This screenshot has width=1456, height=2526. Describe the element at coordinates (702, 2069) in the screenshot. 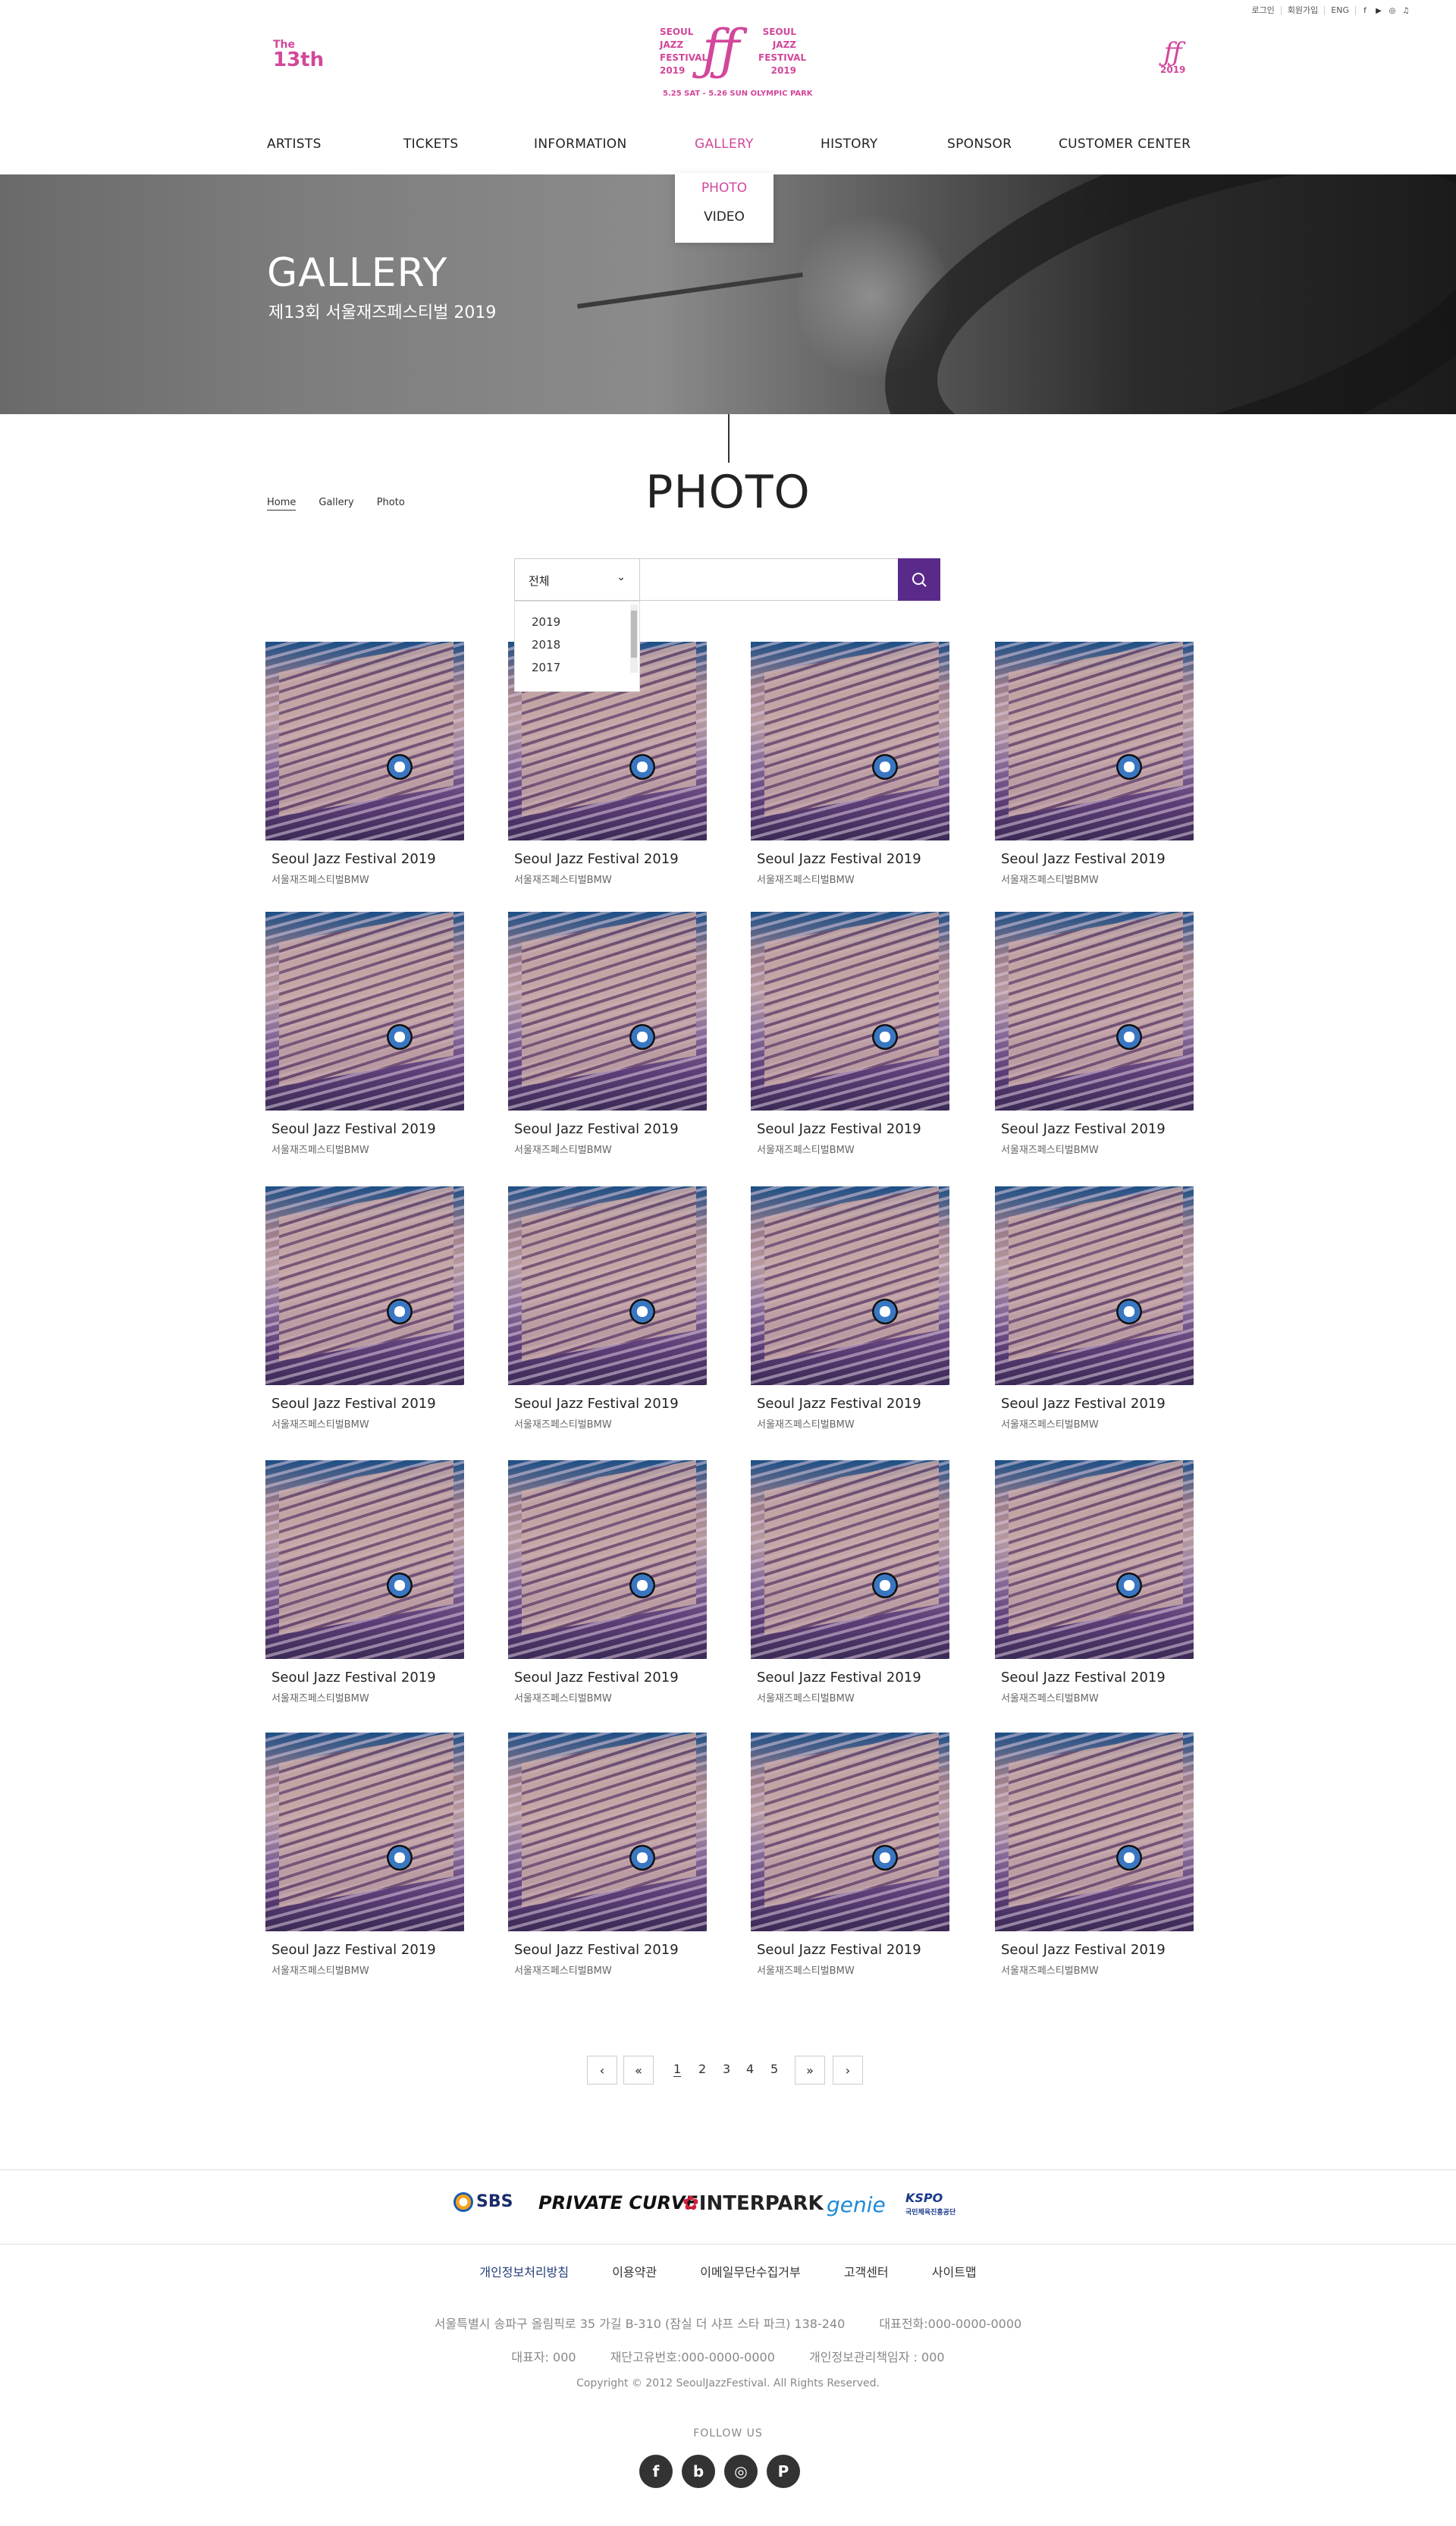

I see `page-number: 2` at that location.